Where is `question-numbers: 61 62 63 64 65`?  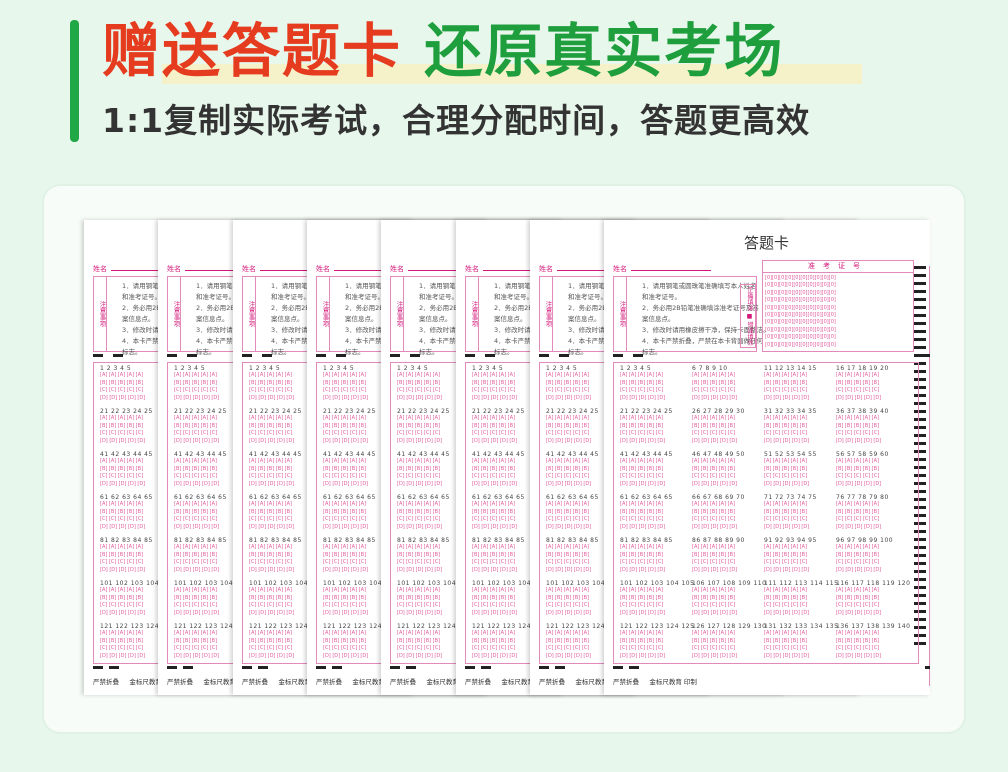 question-numbers: 61 62 63 64 65 is located at coordinates (200, 497).